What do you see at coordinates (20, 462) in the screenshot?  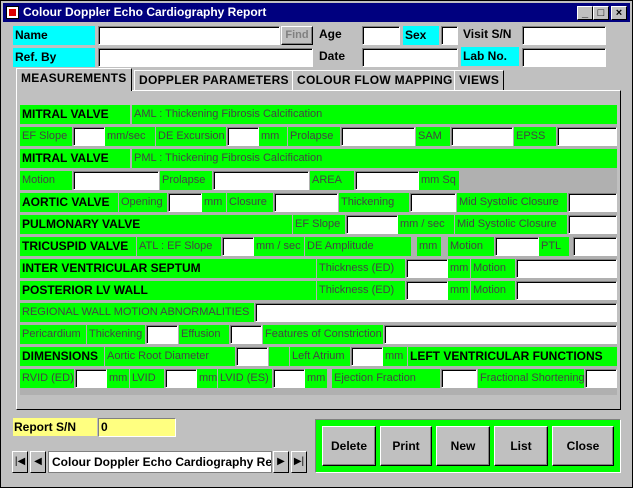 I see `first-record-button: |◀` at bounding box center [20, 462].